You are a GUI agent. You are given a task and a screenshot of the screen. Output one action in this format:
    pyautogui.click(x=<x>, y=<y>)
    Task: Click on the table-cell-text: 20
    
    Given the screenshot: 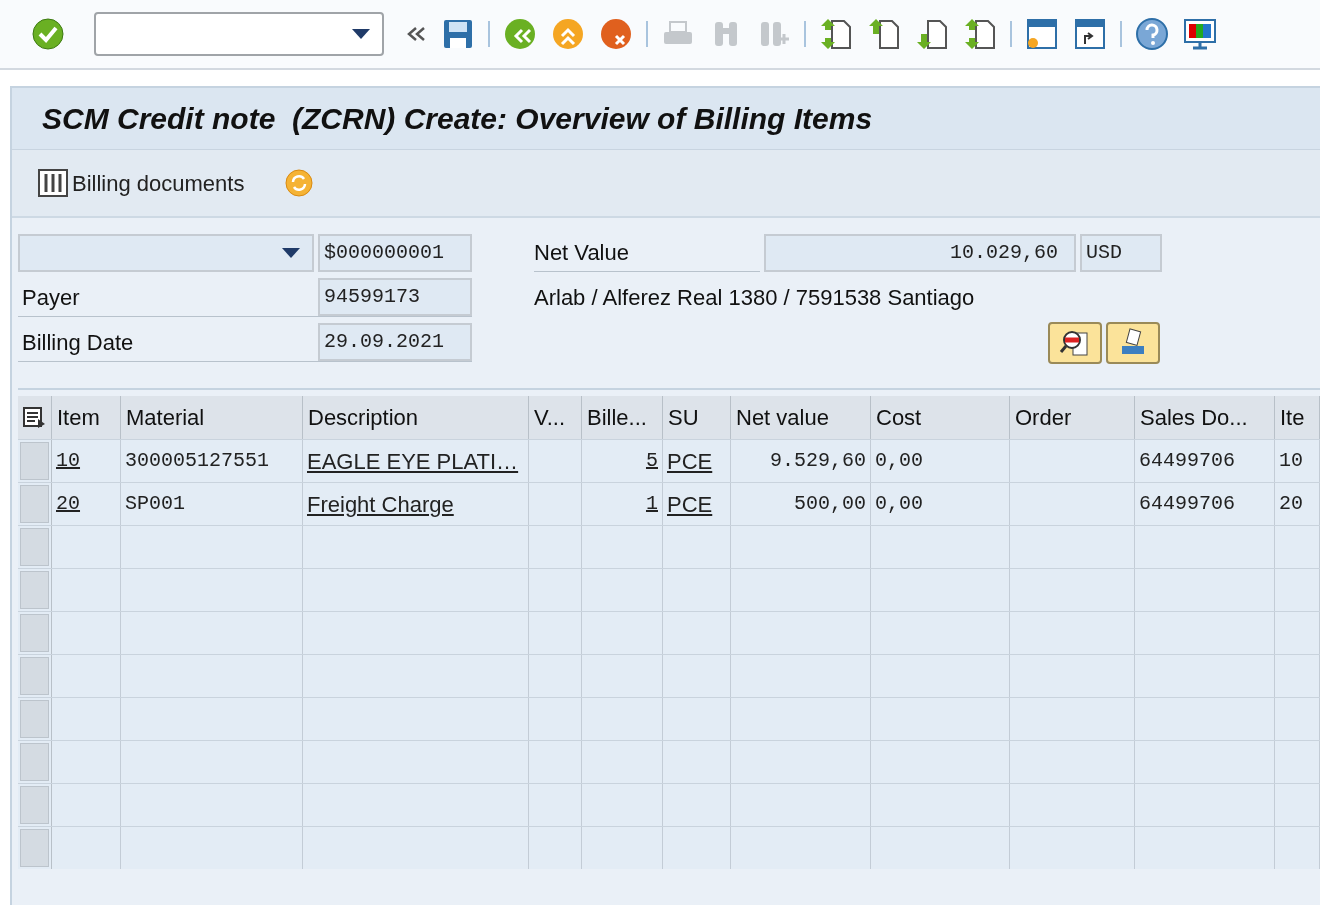 What is the action you would take?
    pyautogui.click(x=1291, y=504)
    